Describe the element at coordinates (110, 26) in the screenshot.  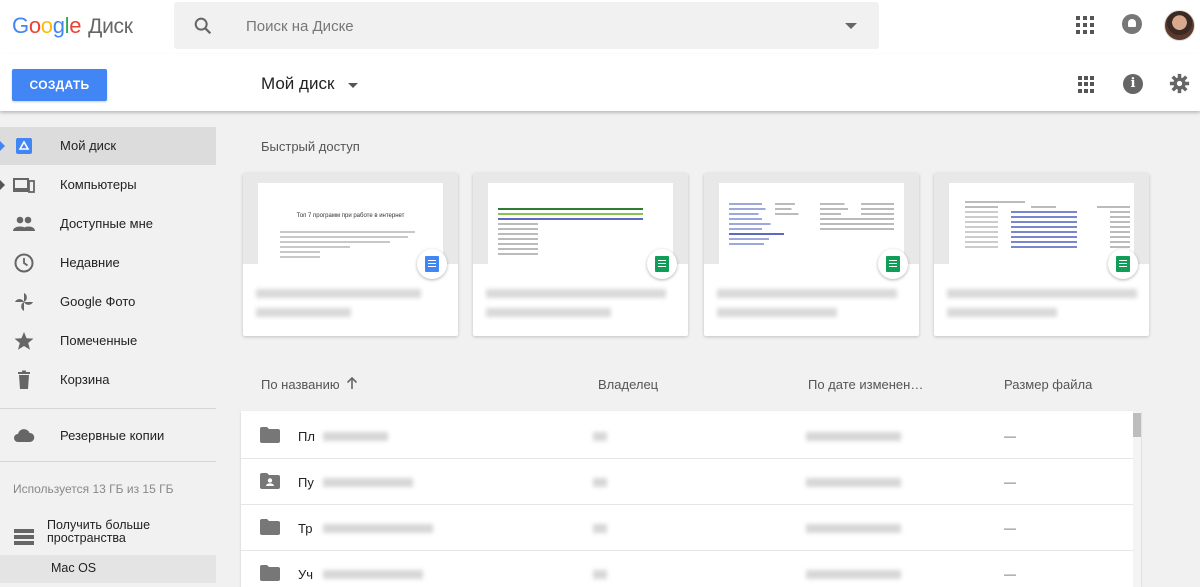
I see `product-name: Диск` at that location.